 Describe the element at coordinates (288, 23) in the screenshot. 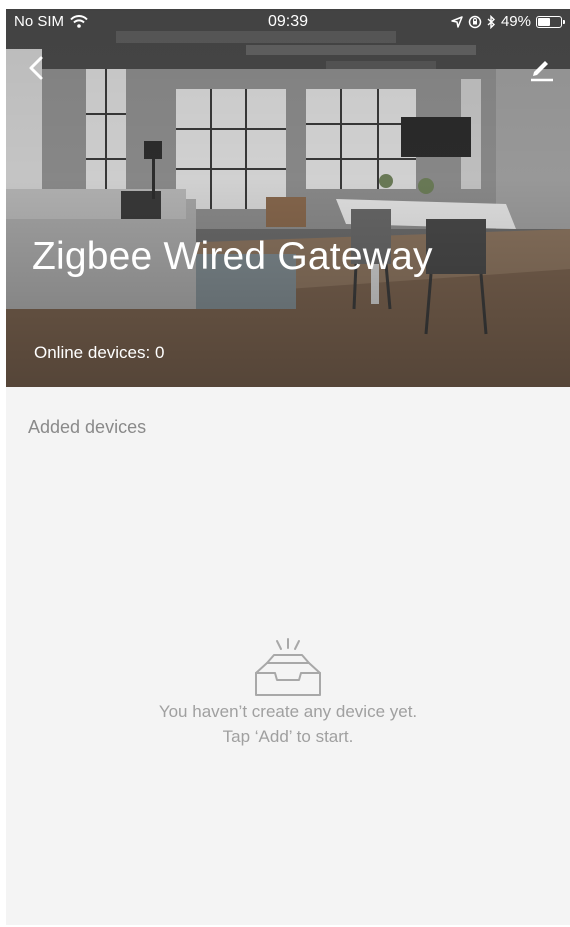

I see `status-bar: No SIM 09:39 49%` at that location.